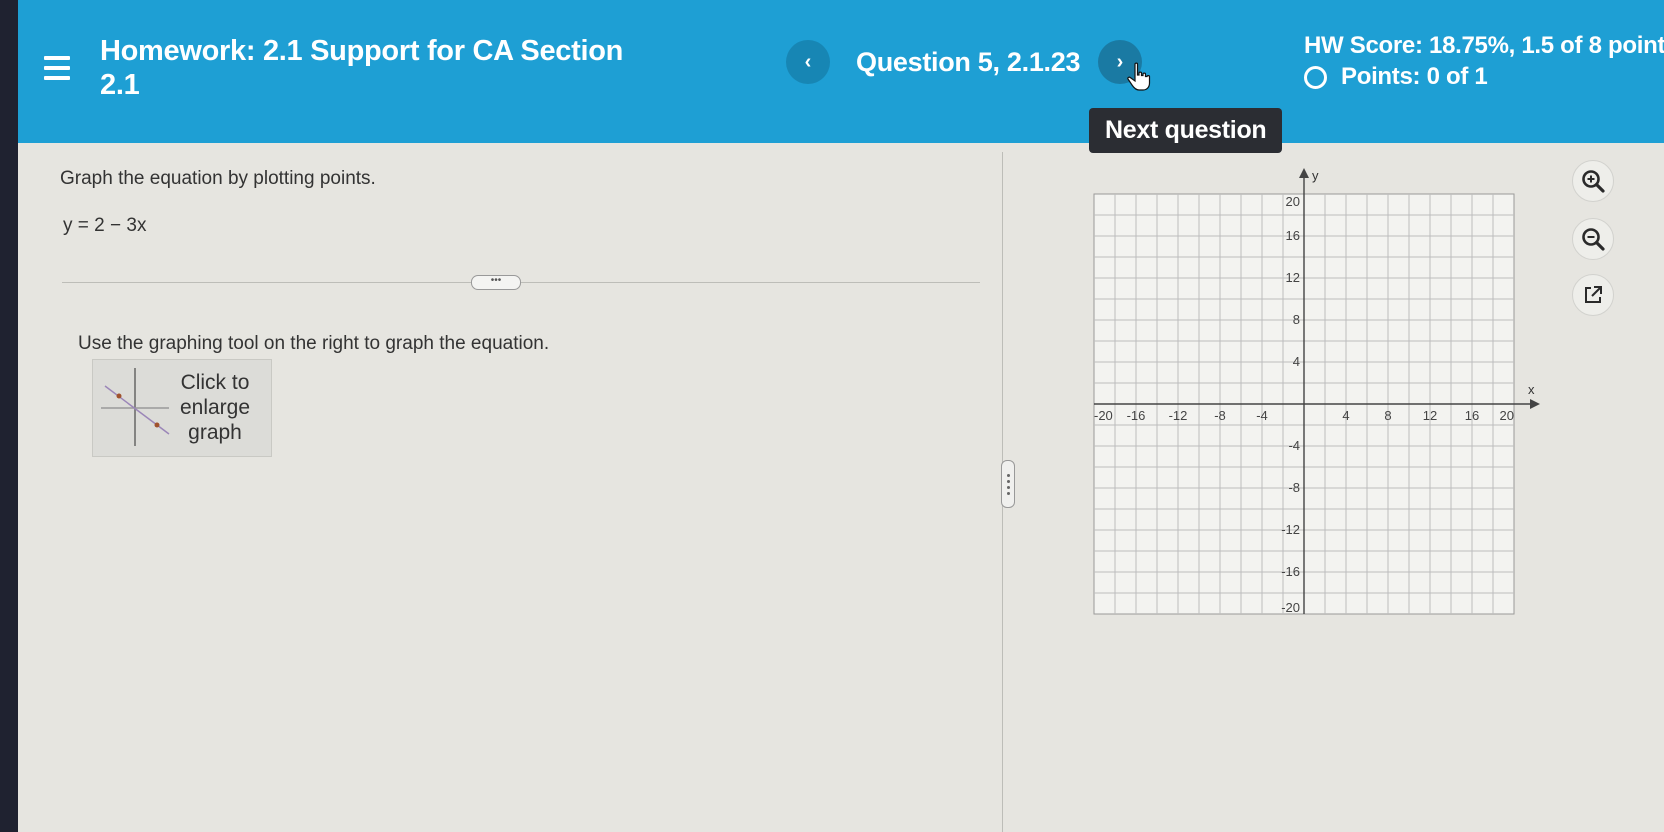 The image size is (1664, 832). What do you see at coordinates (1186, 130) in the screenshot?
I see `next-question-tooltip: Next question` at bounding box center [1186, 130].